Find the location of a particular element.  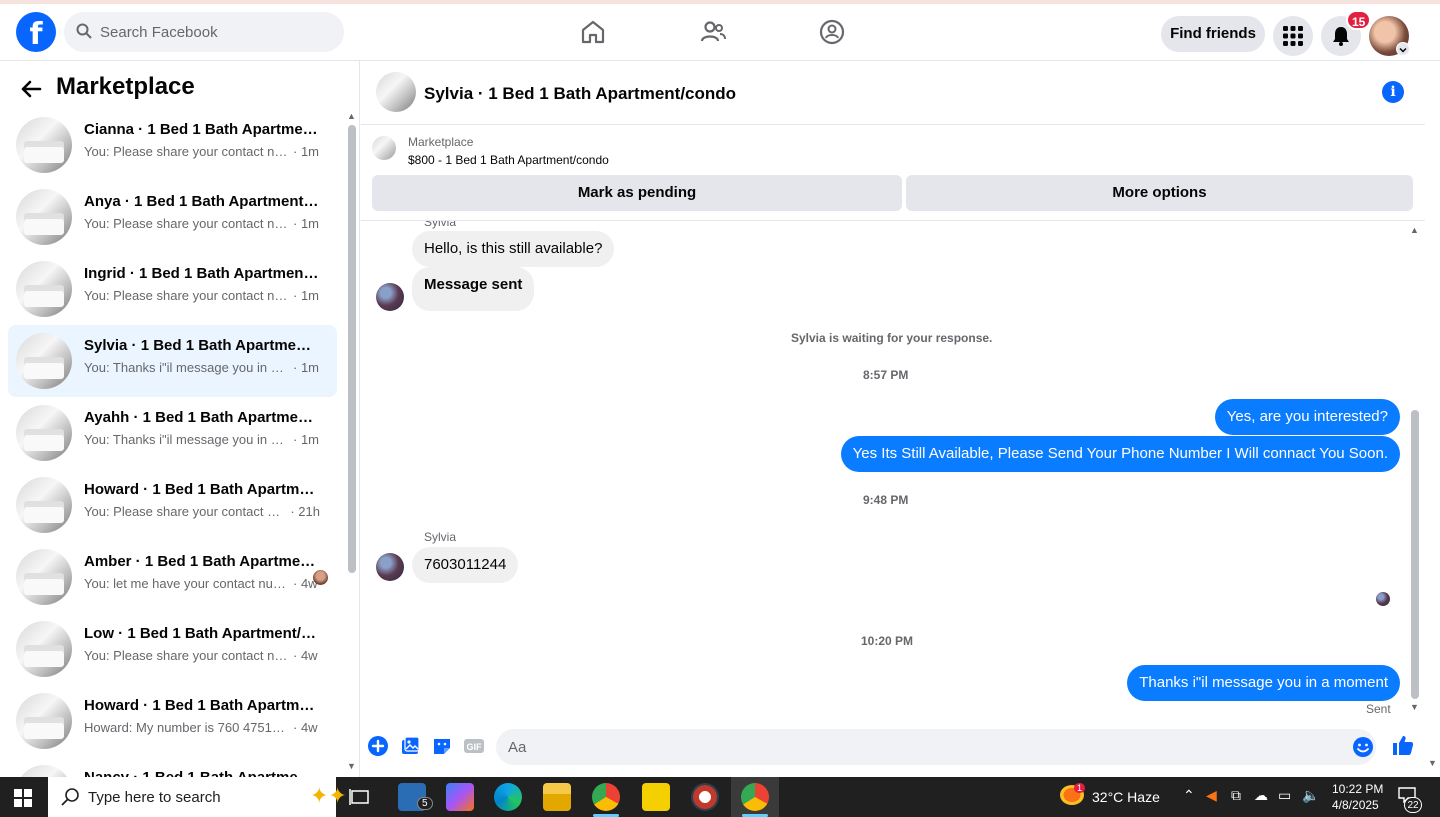

incoming-message: 7603011244 is located at coordinates (465, 565).